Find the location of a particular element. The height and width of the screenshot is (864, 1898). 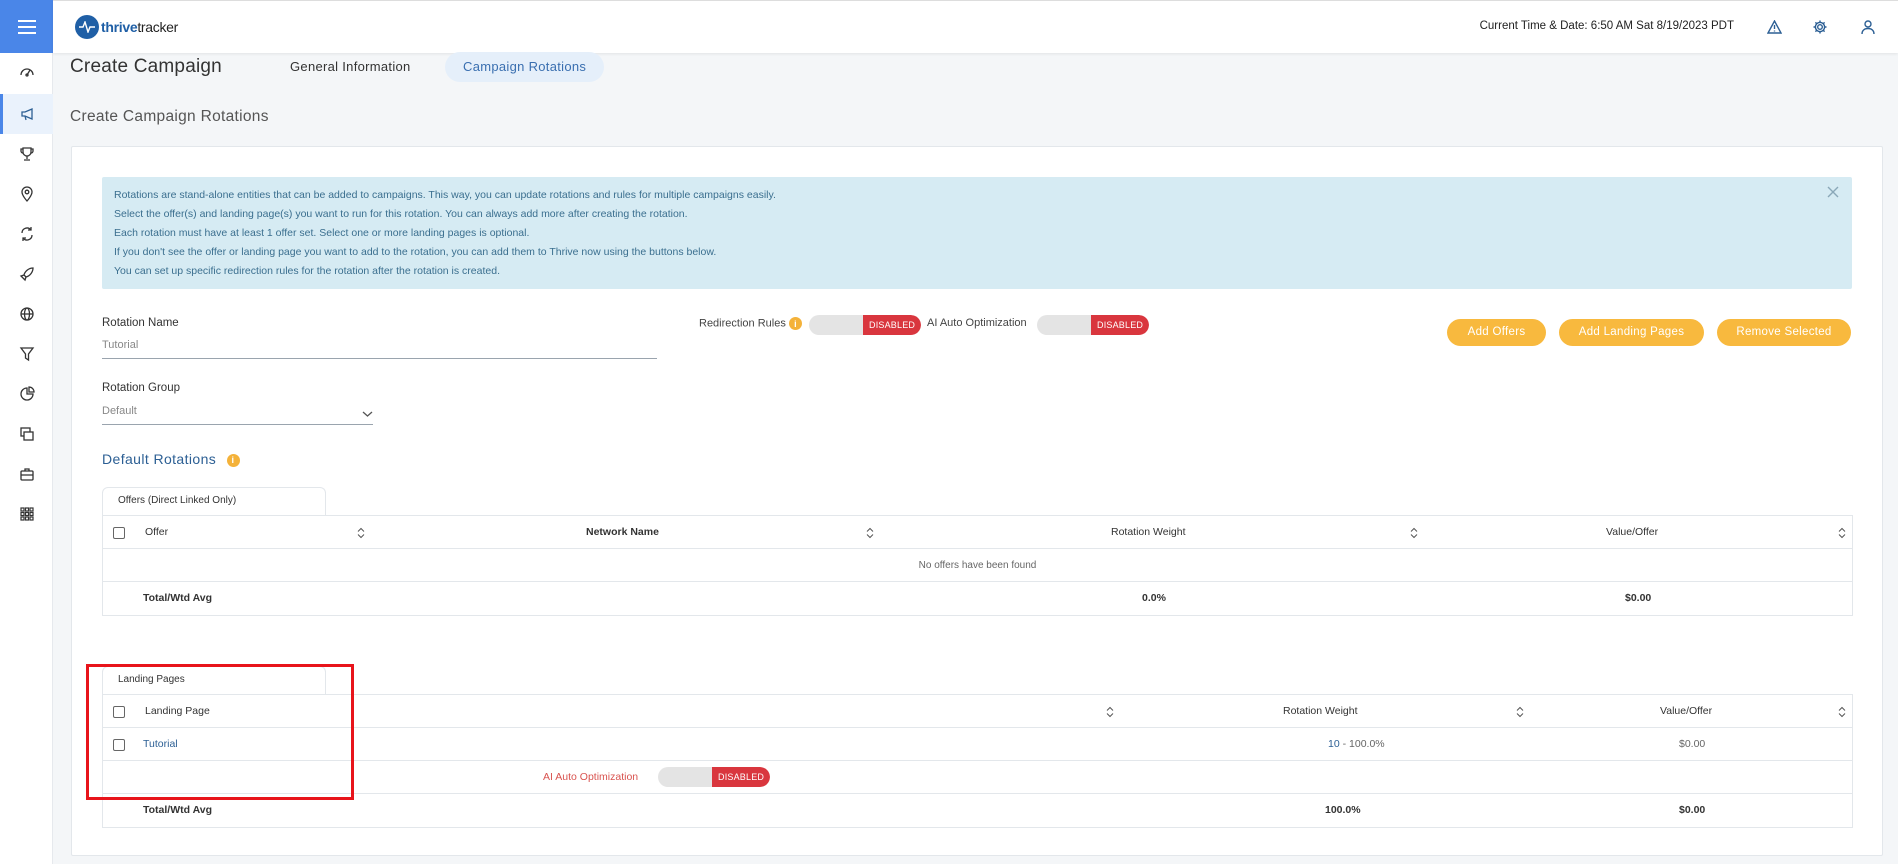

column-header-network-name: Network Name is located at coordinates (622, 532).